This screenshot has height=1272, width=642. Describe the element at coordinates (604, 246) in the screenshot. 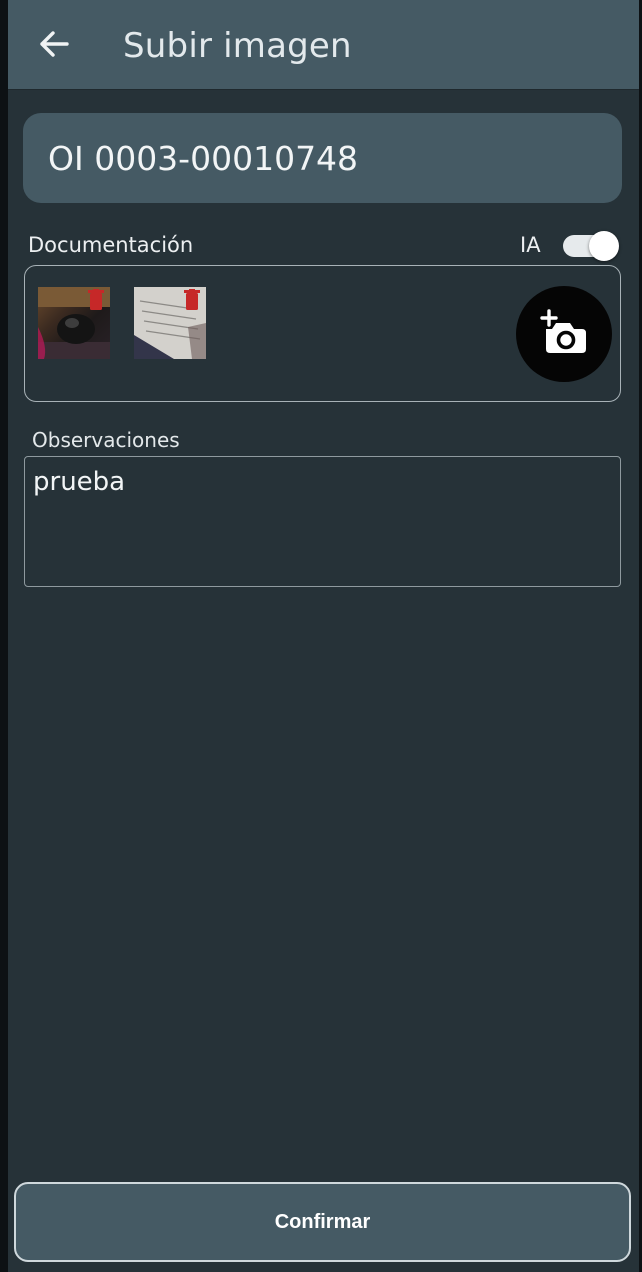

I see `toggle-thumb` at that location.